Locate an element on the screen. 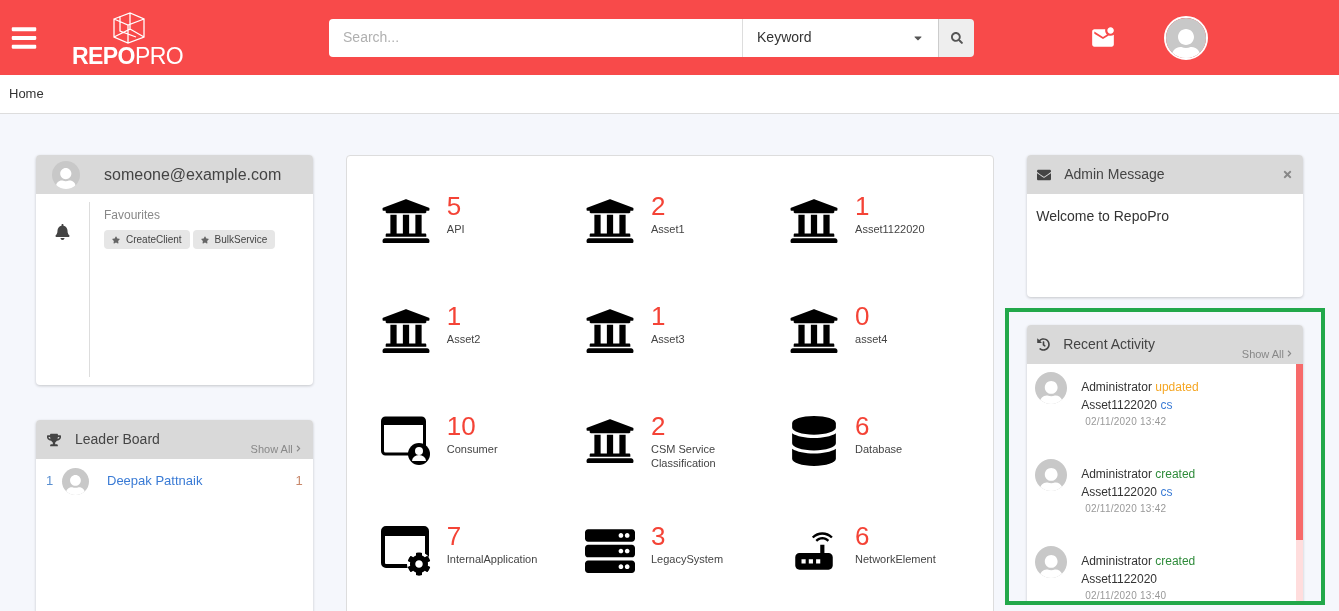 The height and width of the screenshot is (611, 1339). search-type-select: Keyword is located at coordinates (840, 37).